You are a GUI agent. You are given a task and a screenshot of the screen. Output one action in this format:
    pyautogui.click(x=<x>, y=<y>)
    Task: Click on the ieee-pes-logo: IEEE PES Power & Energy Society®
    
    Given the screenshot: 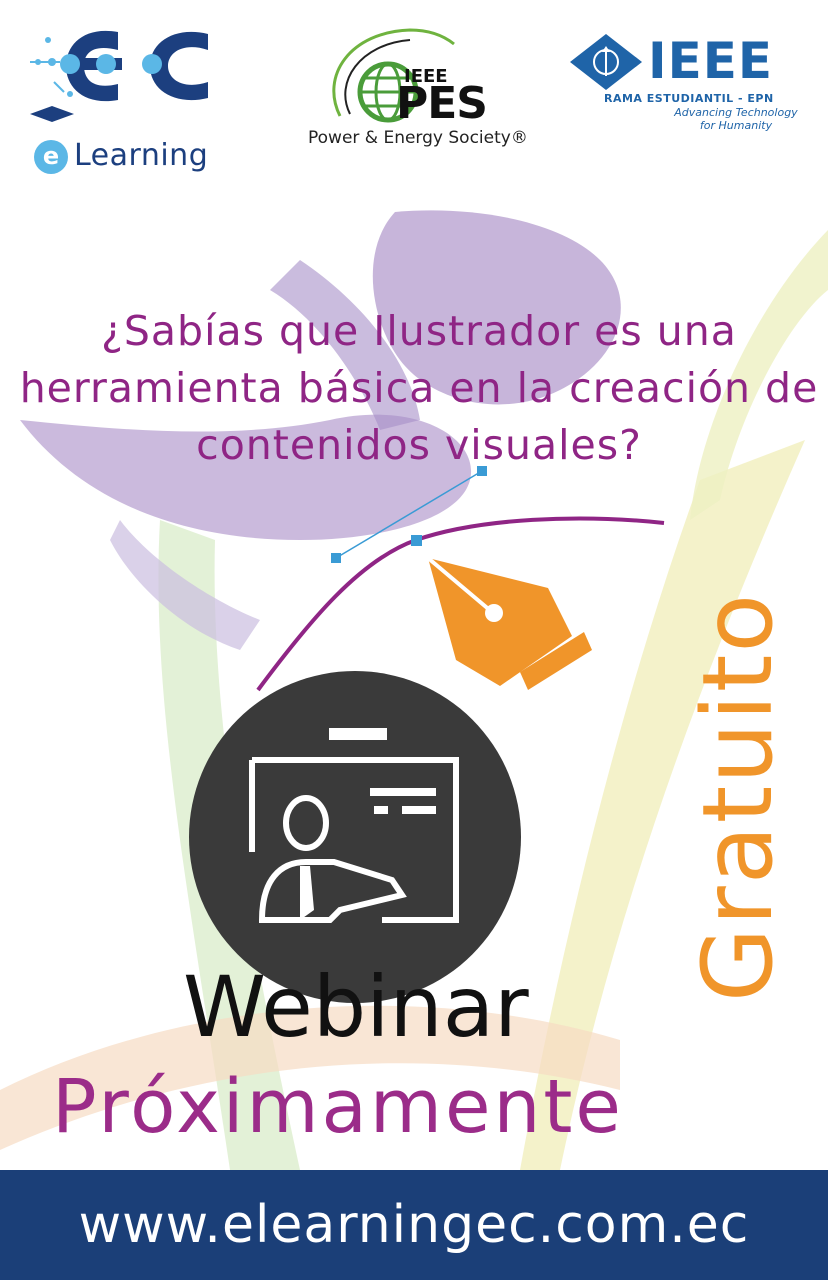 What is the action you would take?
    pyautogui.click(x=415, y=91)
    